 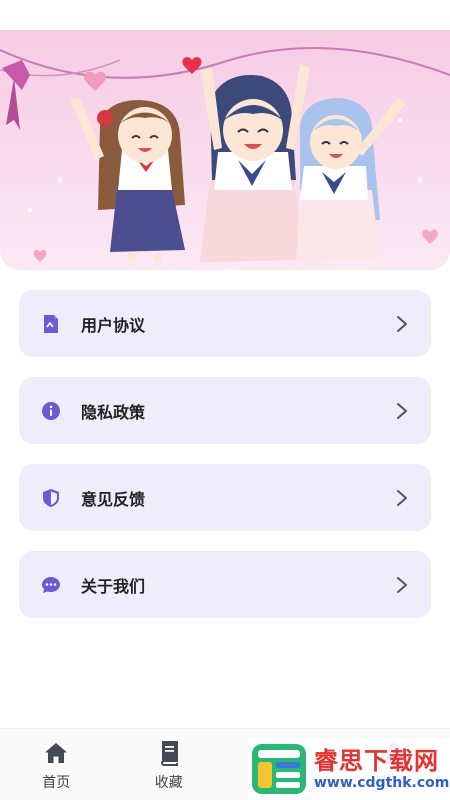 What do you see at coordinates (279, 769) in the screenshot?
I see `watermark-logo-icon` at bounding box center [279, 769].